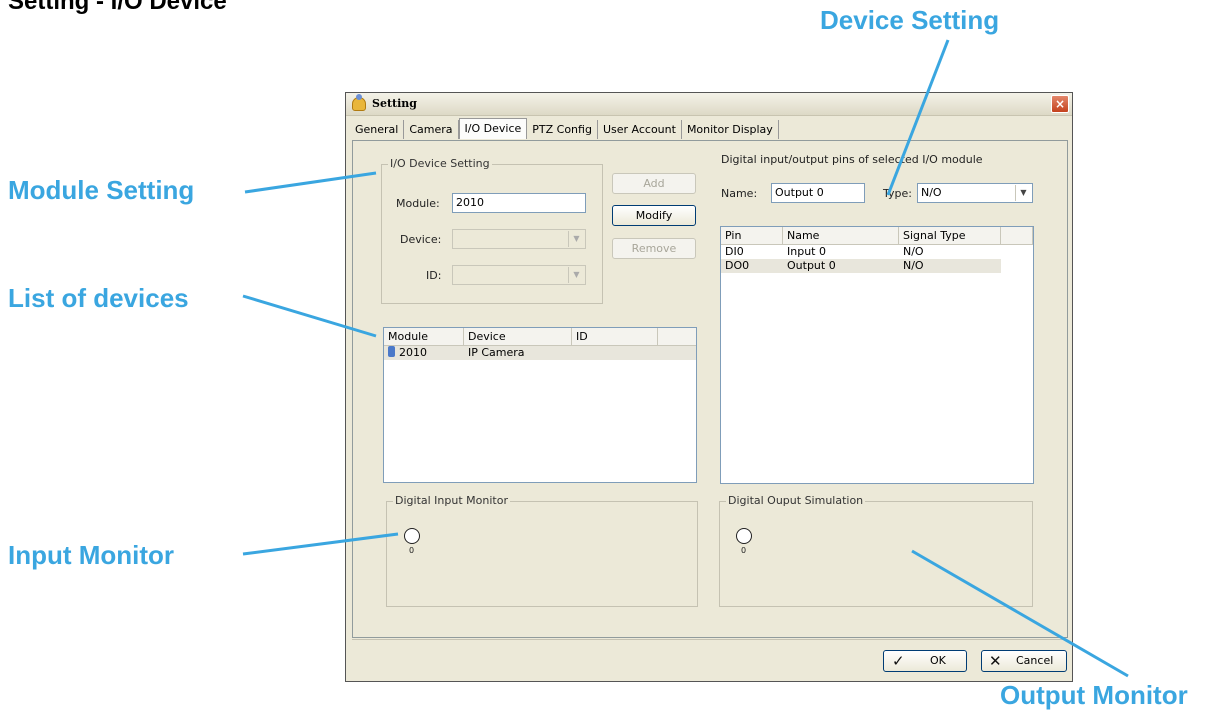 Image resolution: width=1232 pixels, height=718 pixels. Describe the element at coordinates (320, 544) in the screenshot. I see `leader-input-monitor` at that location.